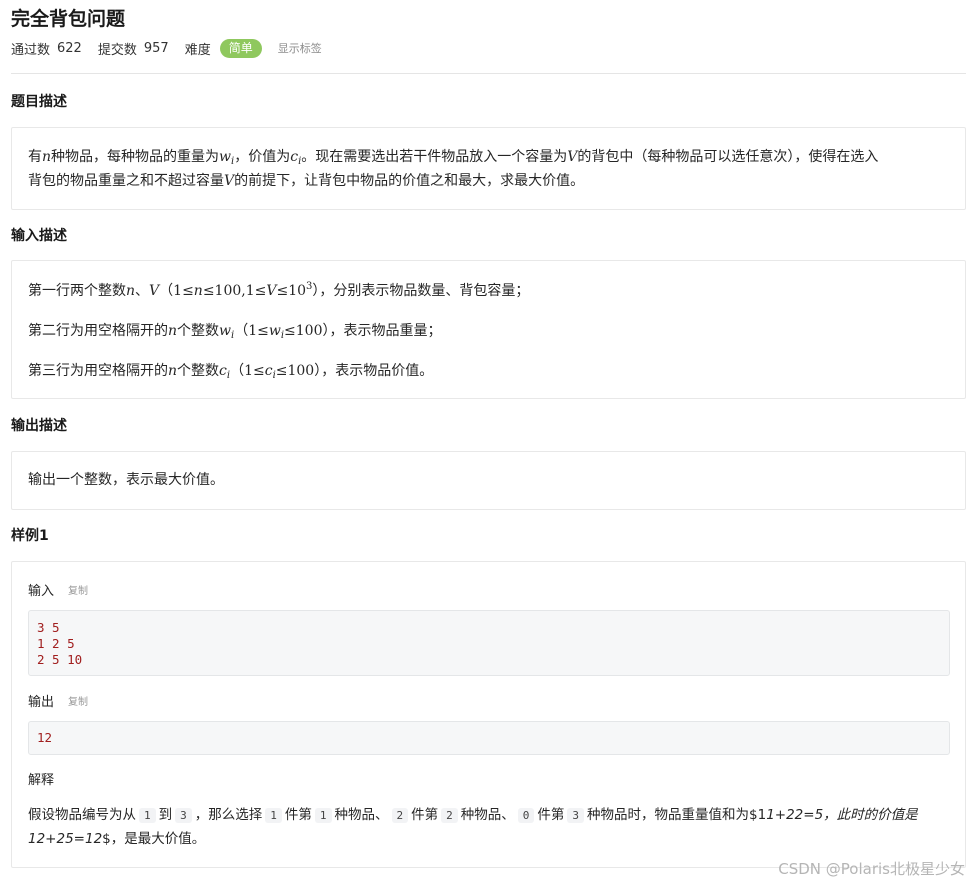 This screenshot has width=971, height=886. Describe the element at coordinates (39, 426) in the screenshot. I see `output-heading: 输出描述` at that location.